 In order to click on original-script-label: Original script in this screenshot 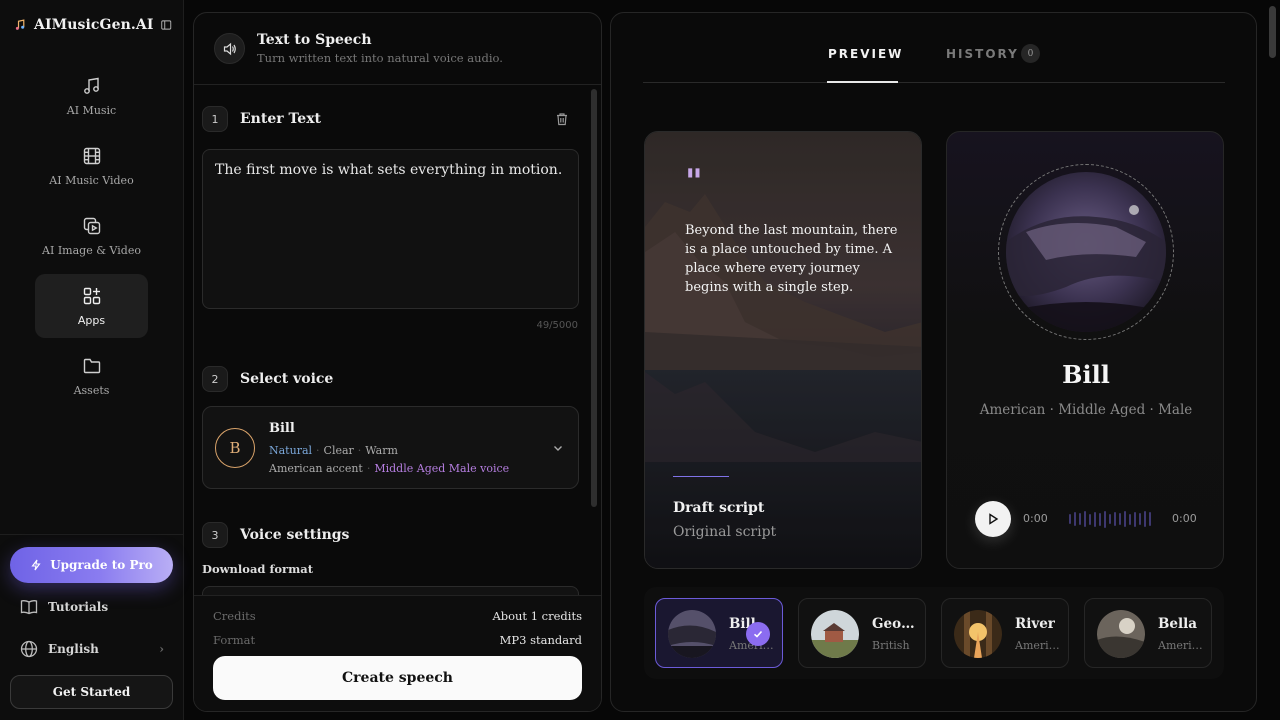, I will do `click(725, 532)`.